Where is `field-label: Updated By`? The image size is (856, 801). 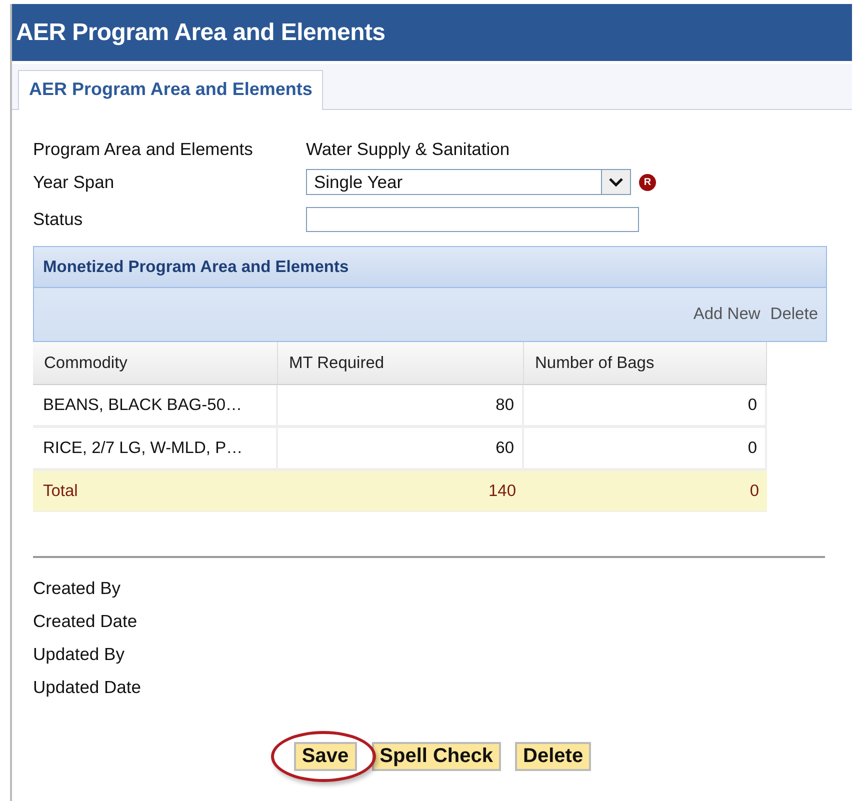
field-label: Updated By is located at coordinates (78, 654).